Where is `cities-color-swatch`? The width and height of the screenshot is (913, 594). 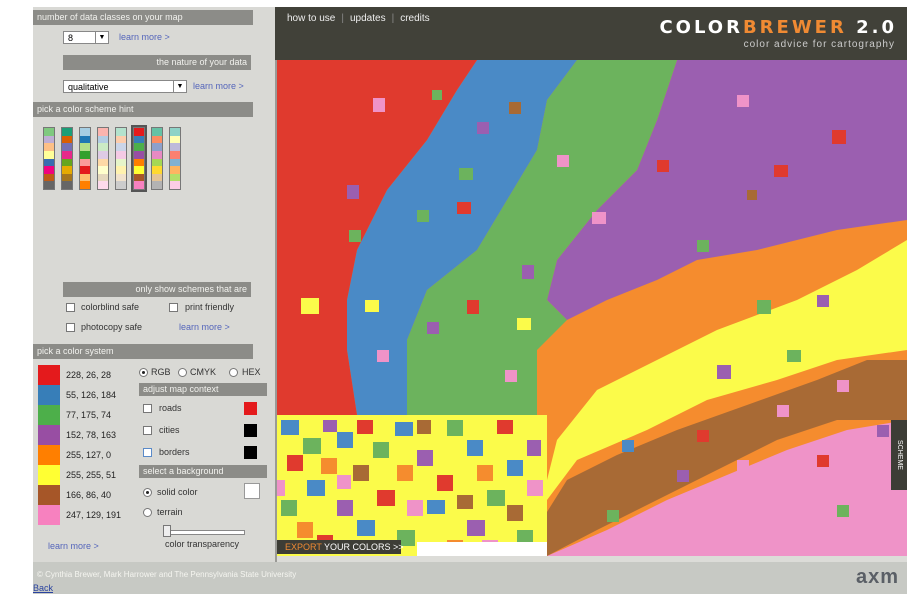 cities-color-swatch is located at coordinates (250, 430).